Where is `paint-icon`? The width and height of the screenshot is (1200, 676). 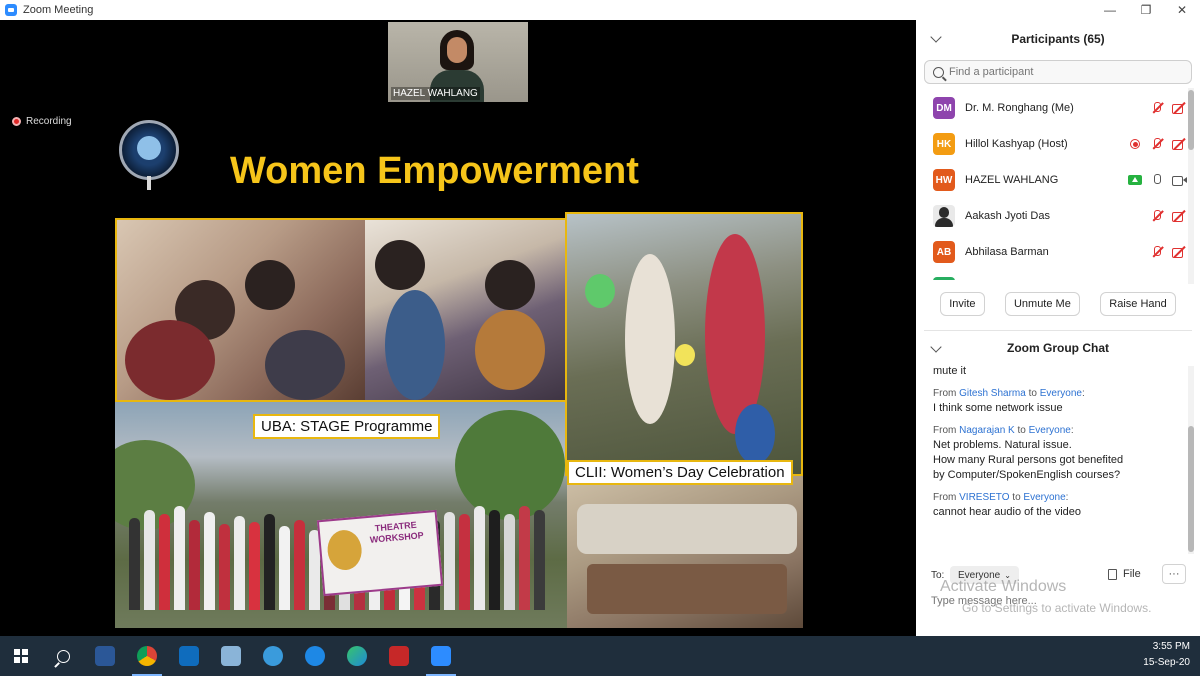
paint-icon is located at coordinates (231, 656).